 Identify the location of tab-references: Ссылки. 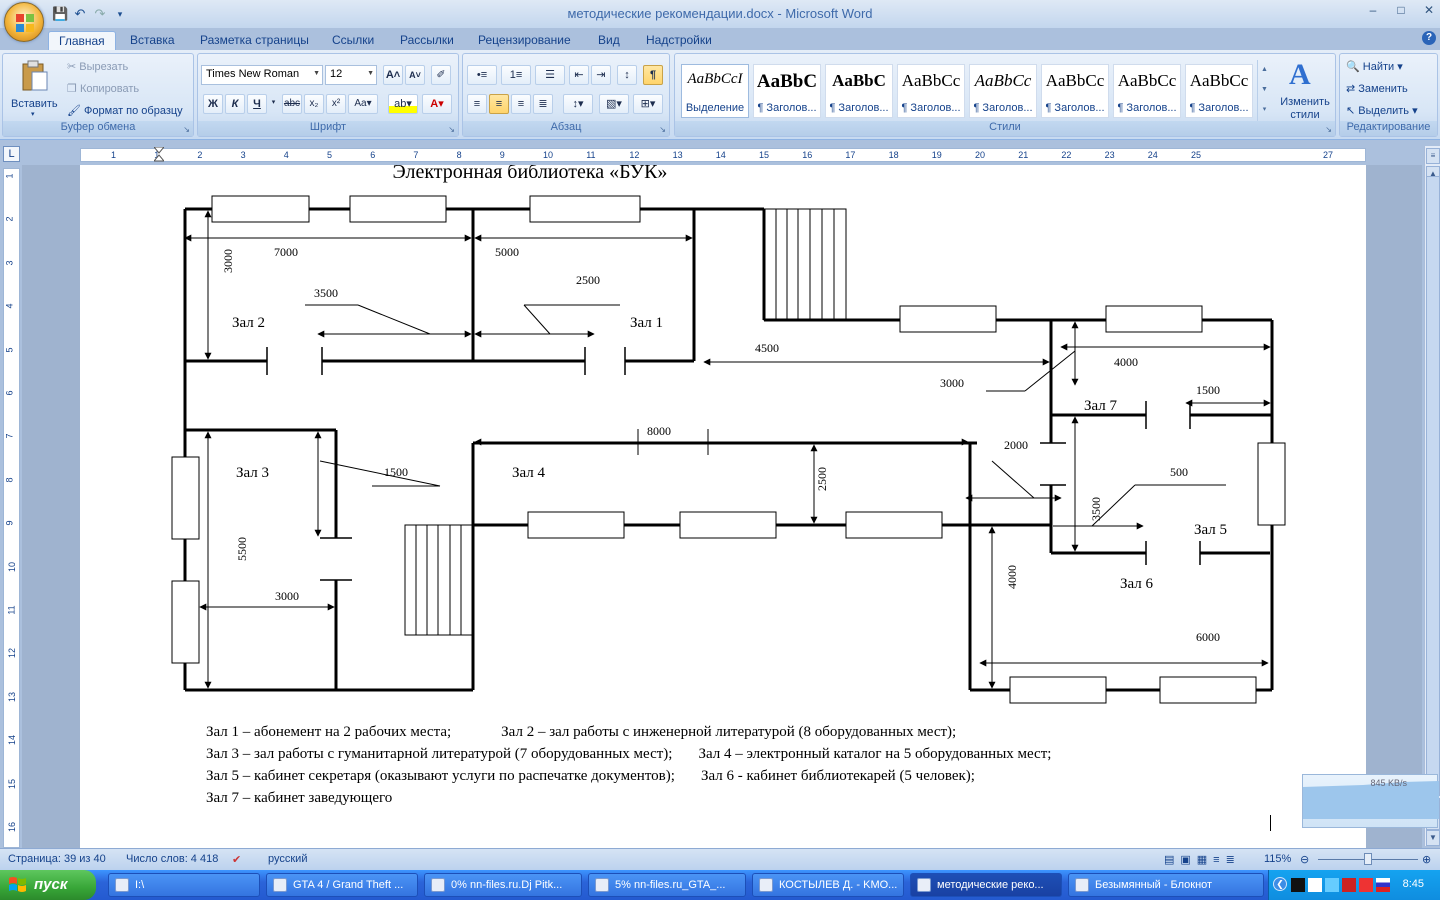
(353, 40).